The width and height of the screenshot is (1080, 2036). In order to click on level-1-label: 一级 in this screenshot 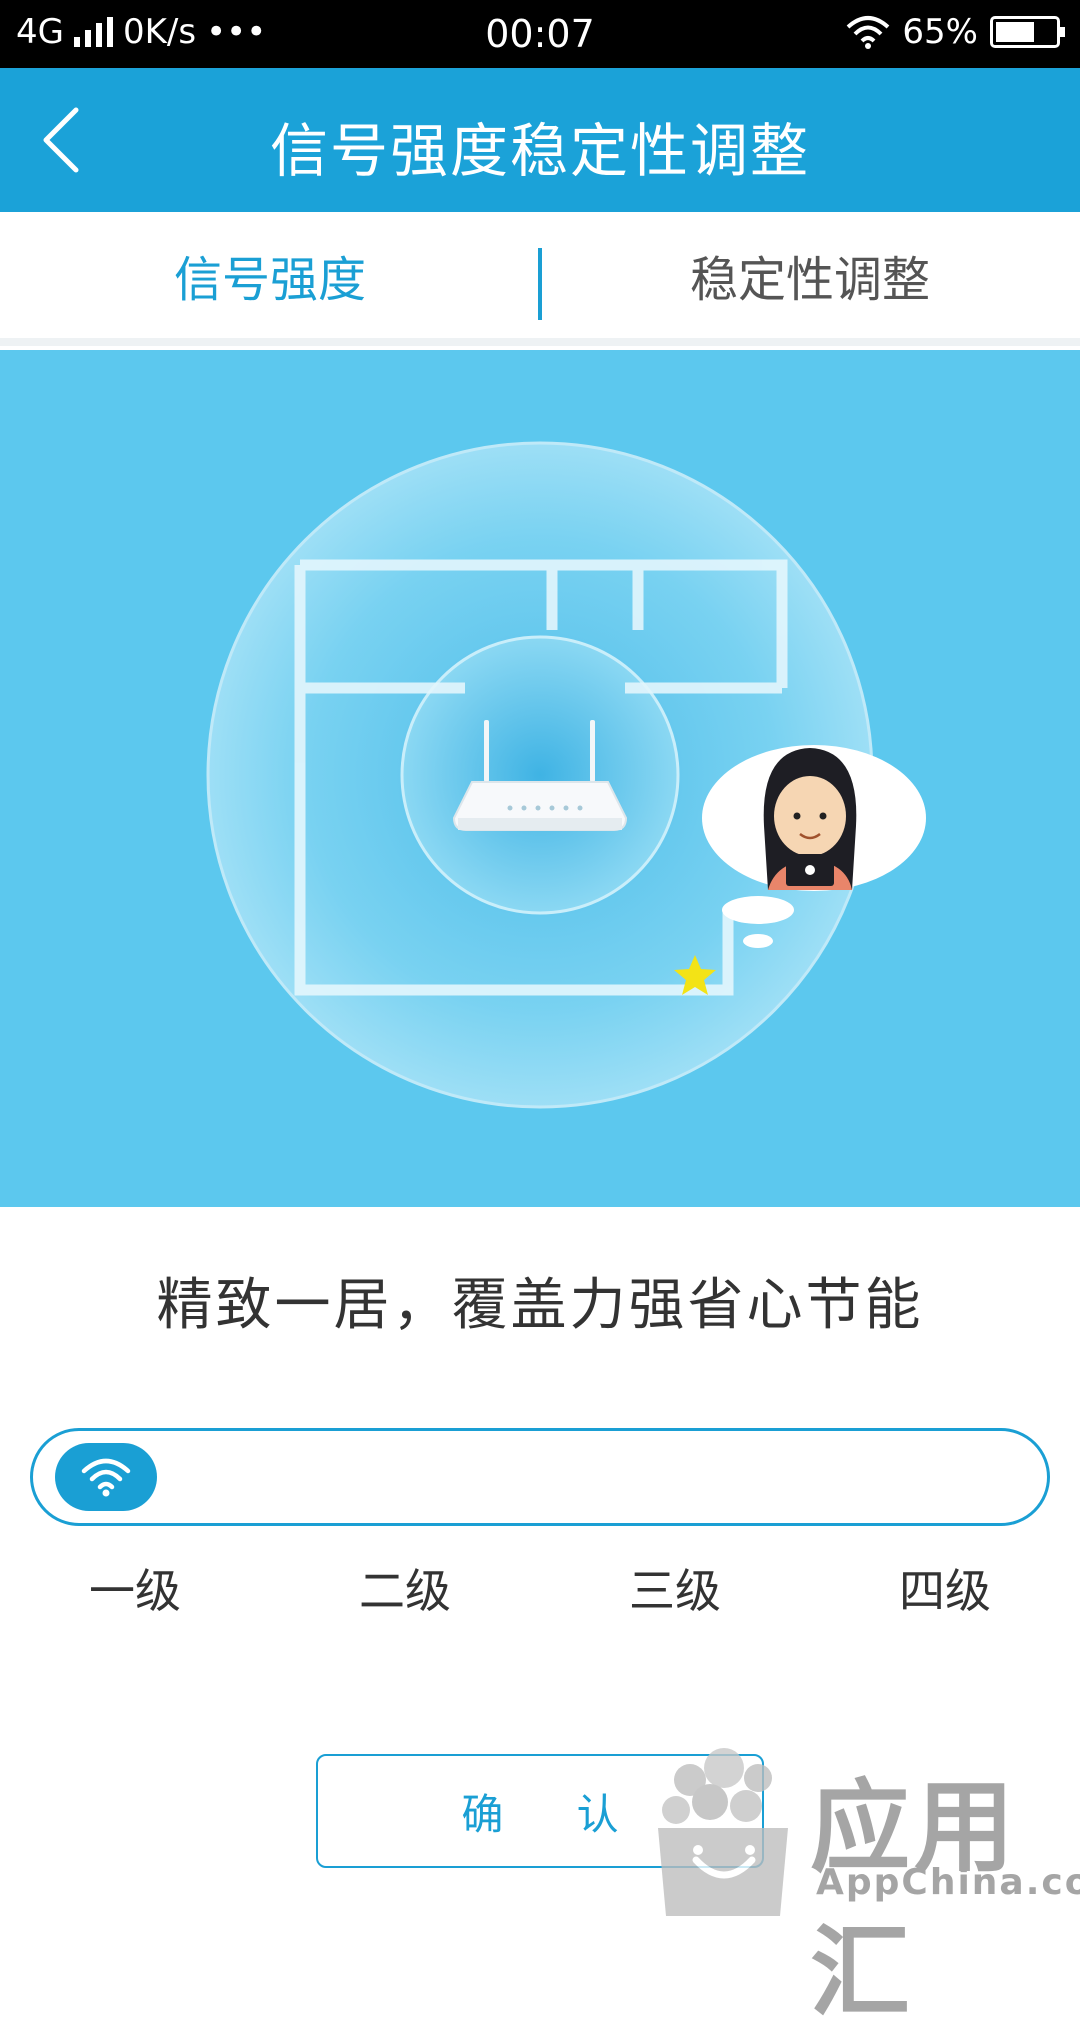, I will do `click(135, 1588)`.